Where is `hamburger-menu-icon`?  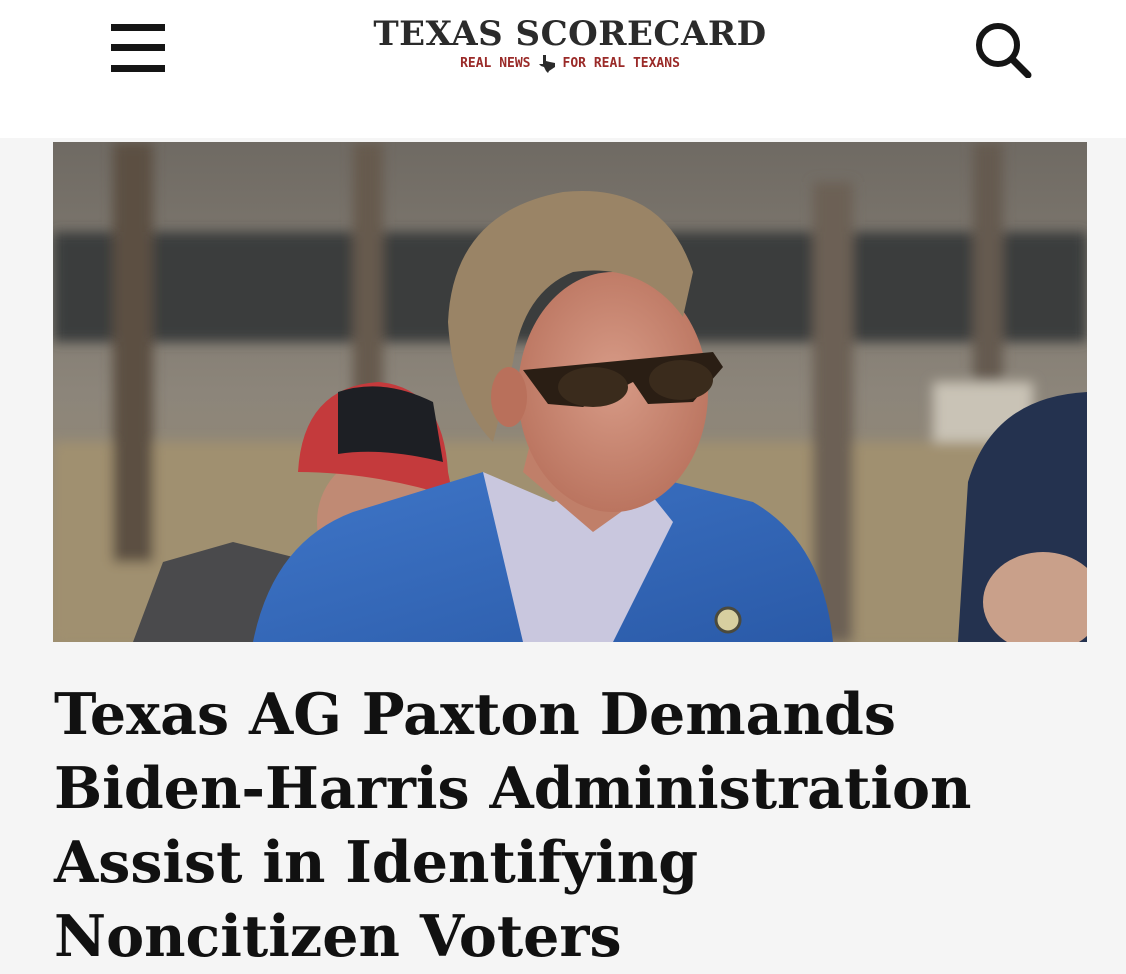
hamburger-menu-icon is located at coordinates (138, 27).